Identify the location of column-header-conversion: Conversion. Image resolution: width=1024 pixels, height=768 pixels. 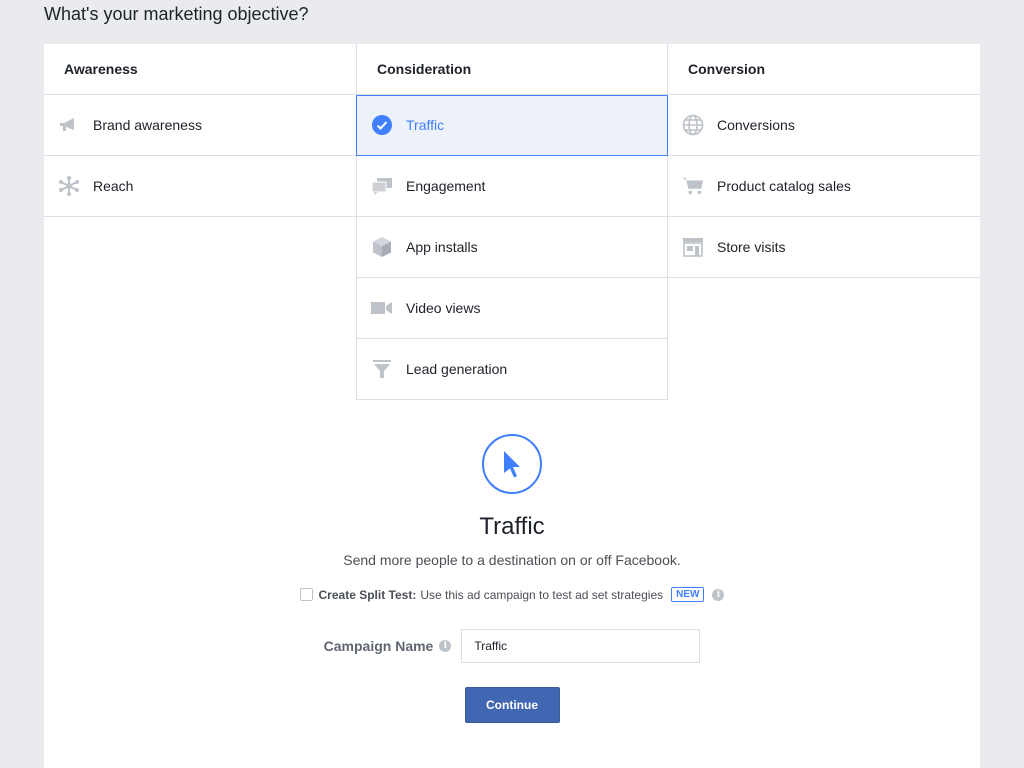
(824, 69).